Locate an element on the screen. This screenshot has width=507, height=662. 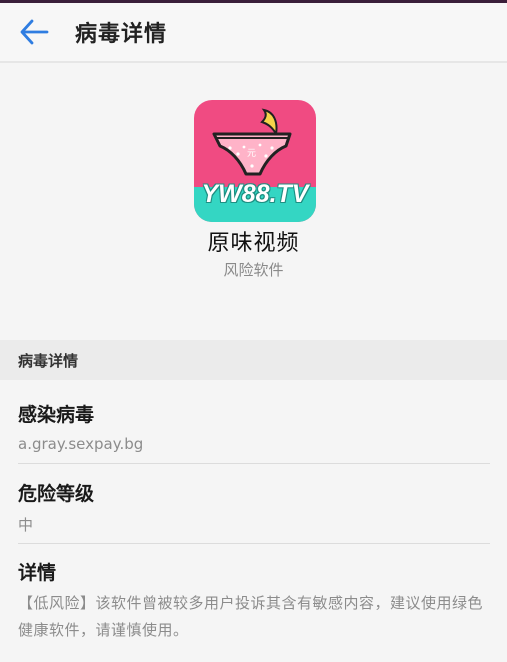
app-header: 病毒详情 is located at coordinates (253, 32).